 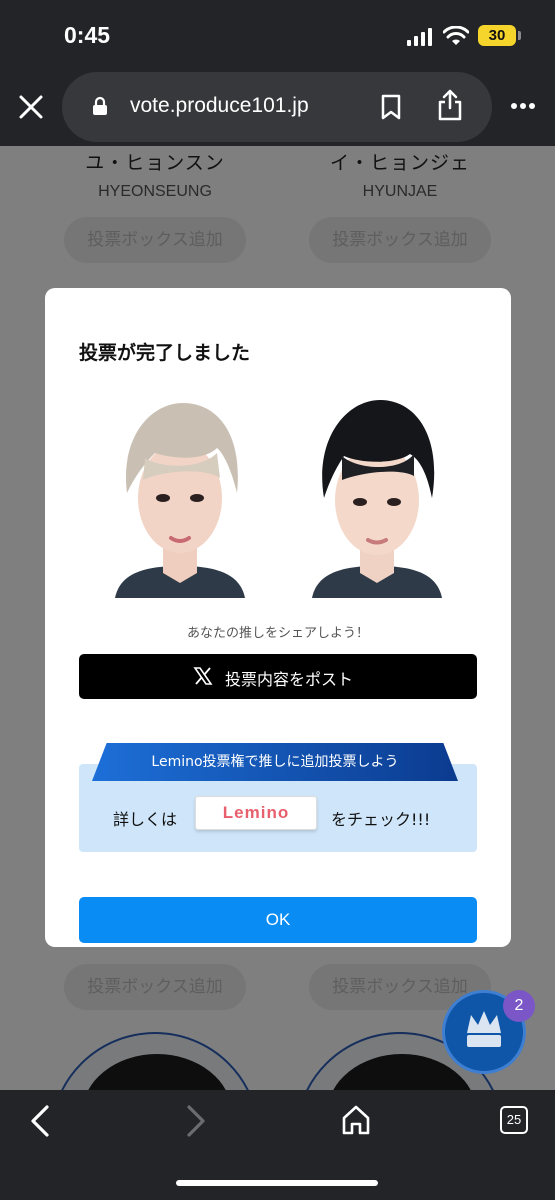 I want to click on modal-title: 投票が完了しました, so click(x=165, y=353).